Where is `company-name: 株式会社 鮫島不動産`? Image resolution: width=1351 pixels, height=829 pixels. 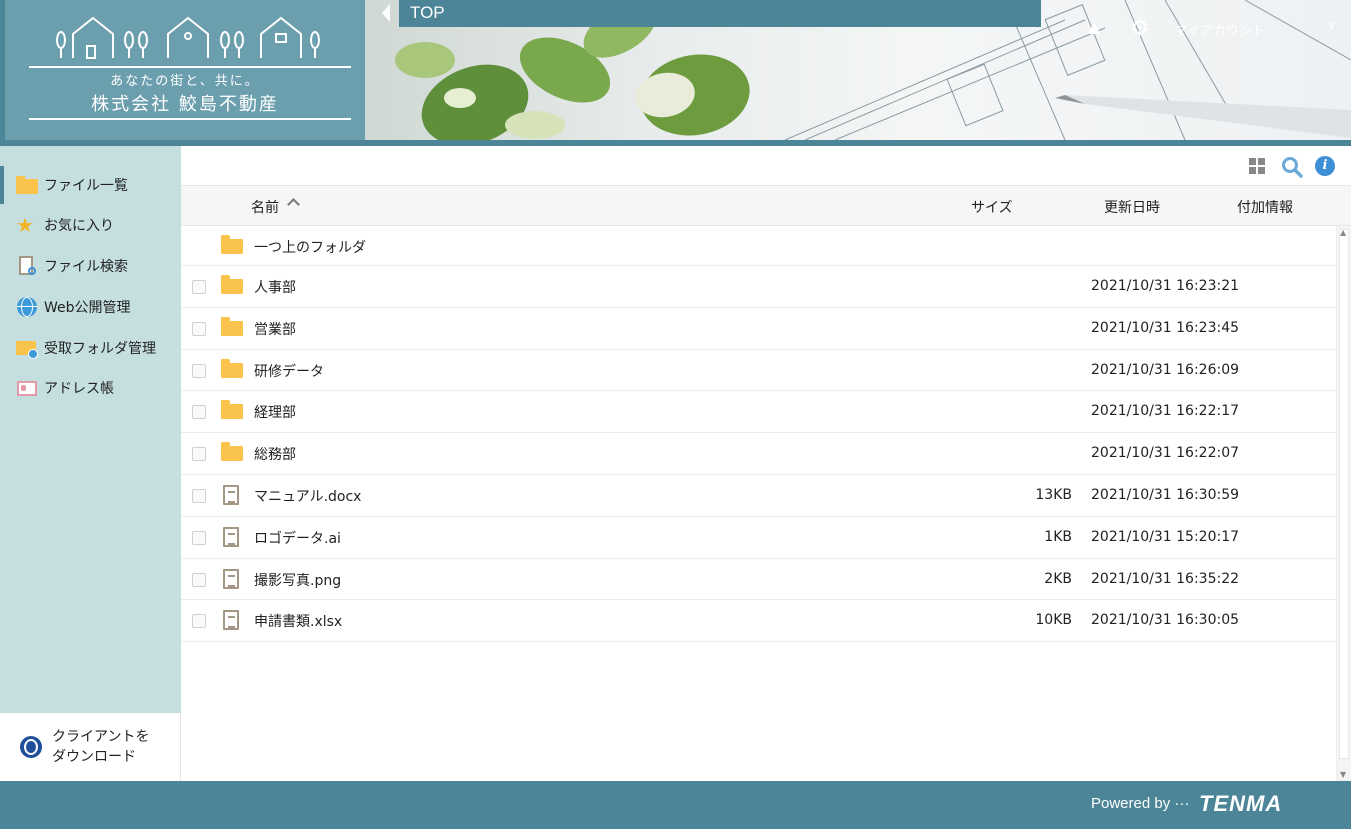
company-name: 株式会社 鮫島不動産 is located at coordinates (185, 104).